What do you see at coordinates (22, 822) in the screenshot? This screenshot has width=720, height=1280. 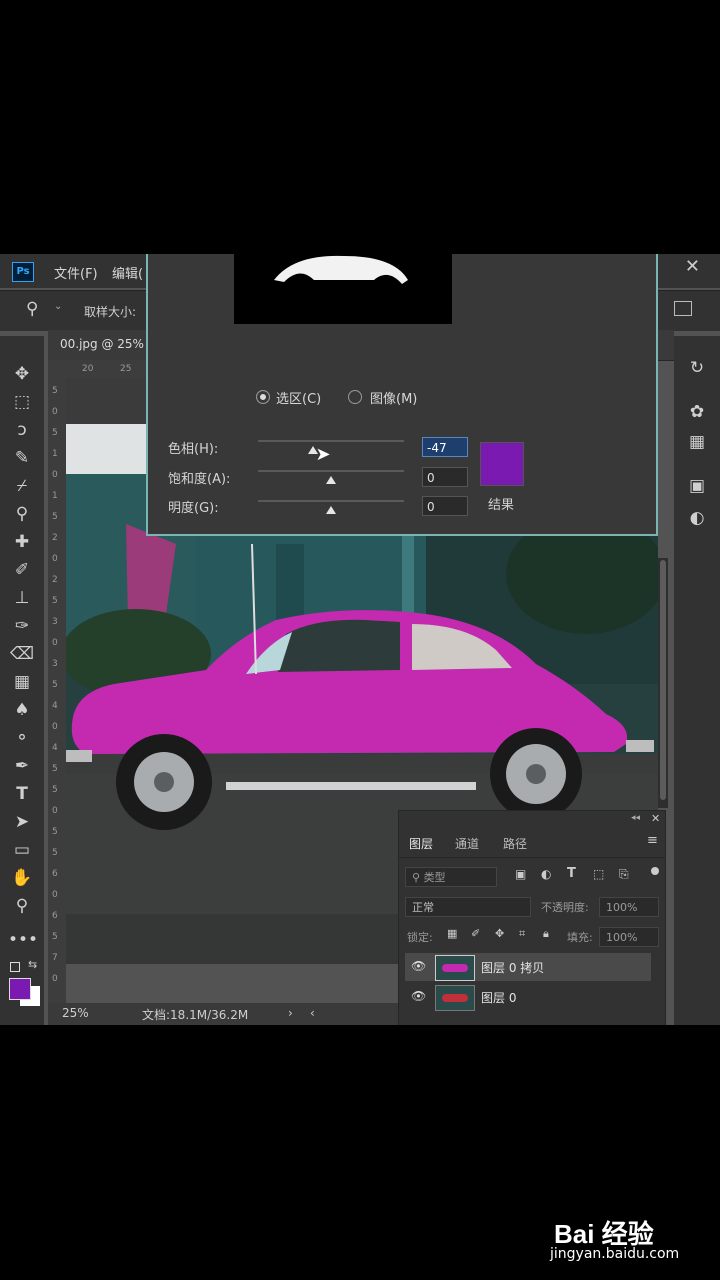 I see `path-select-icon: ➤` at bounding box center [22, 822].